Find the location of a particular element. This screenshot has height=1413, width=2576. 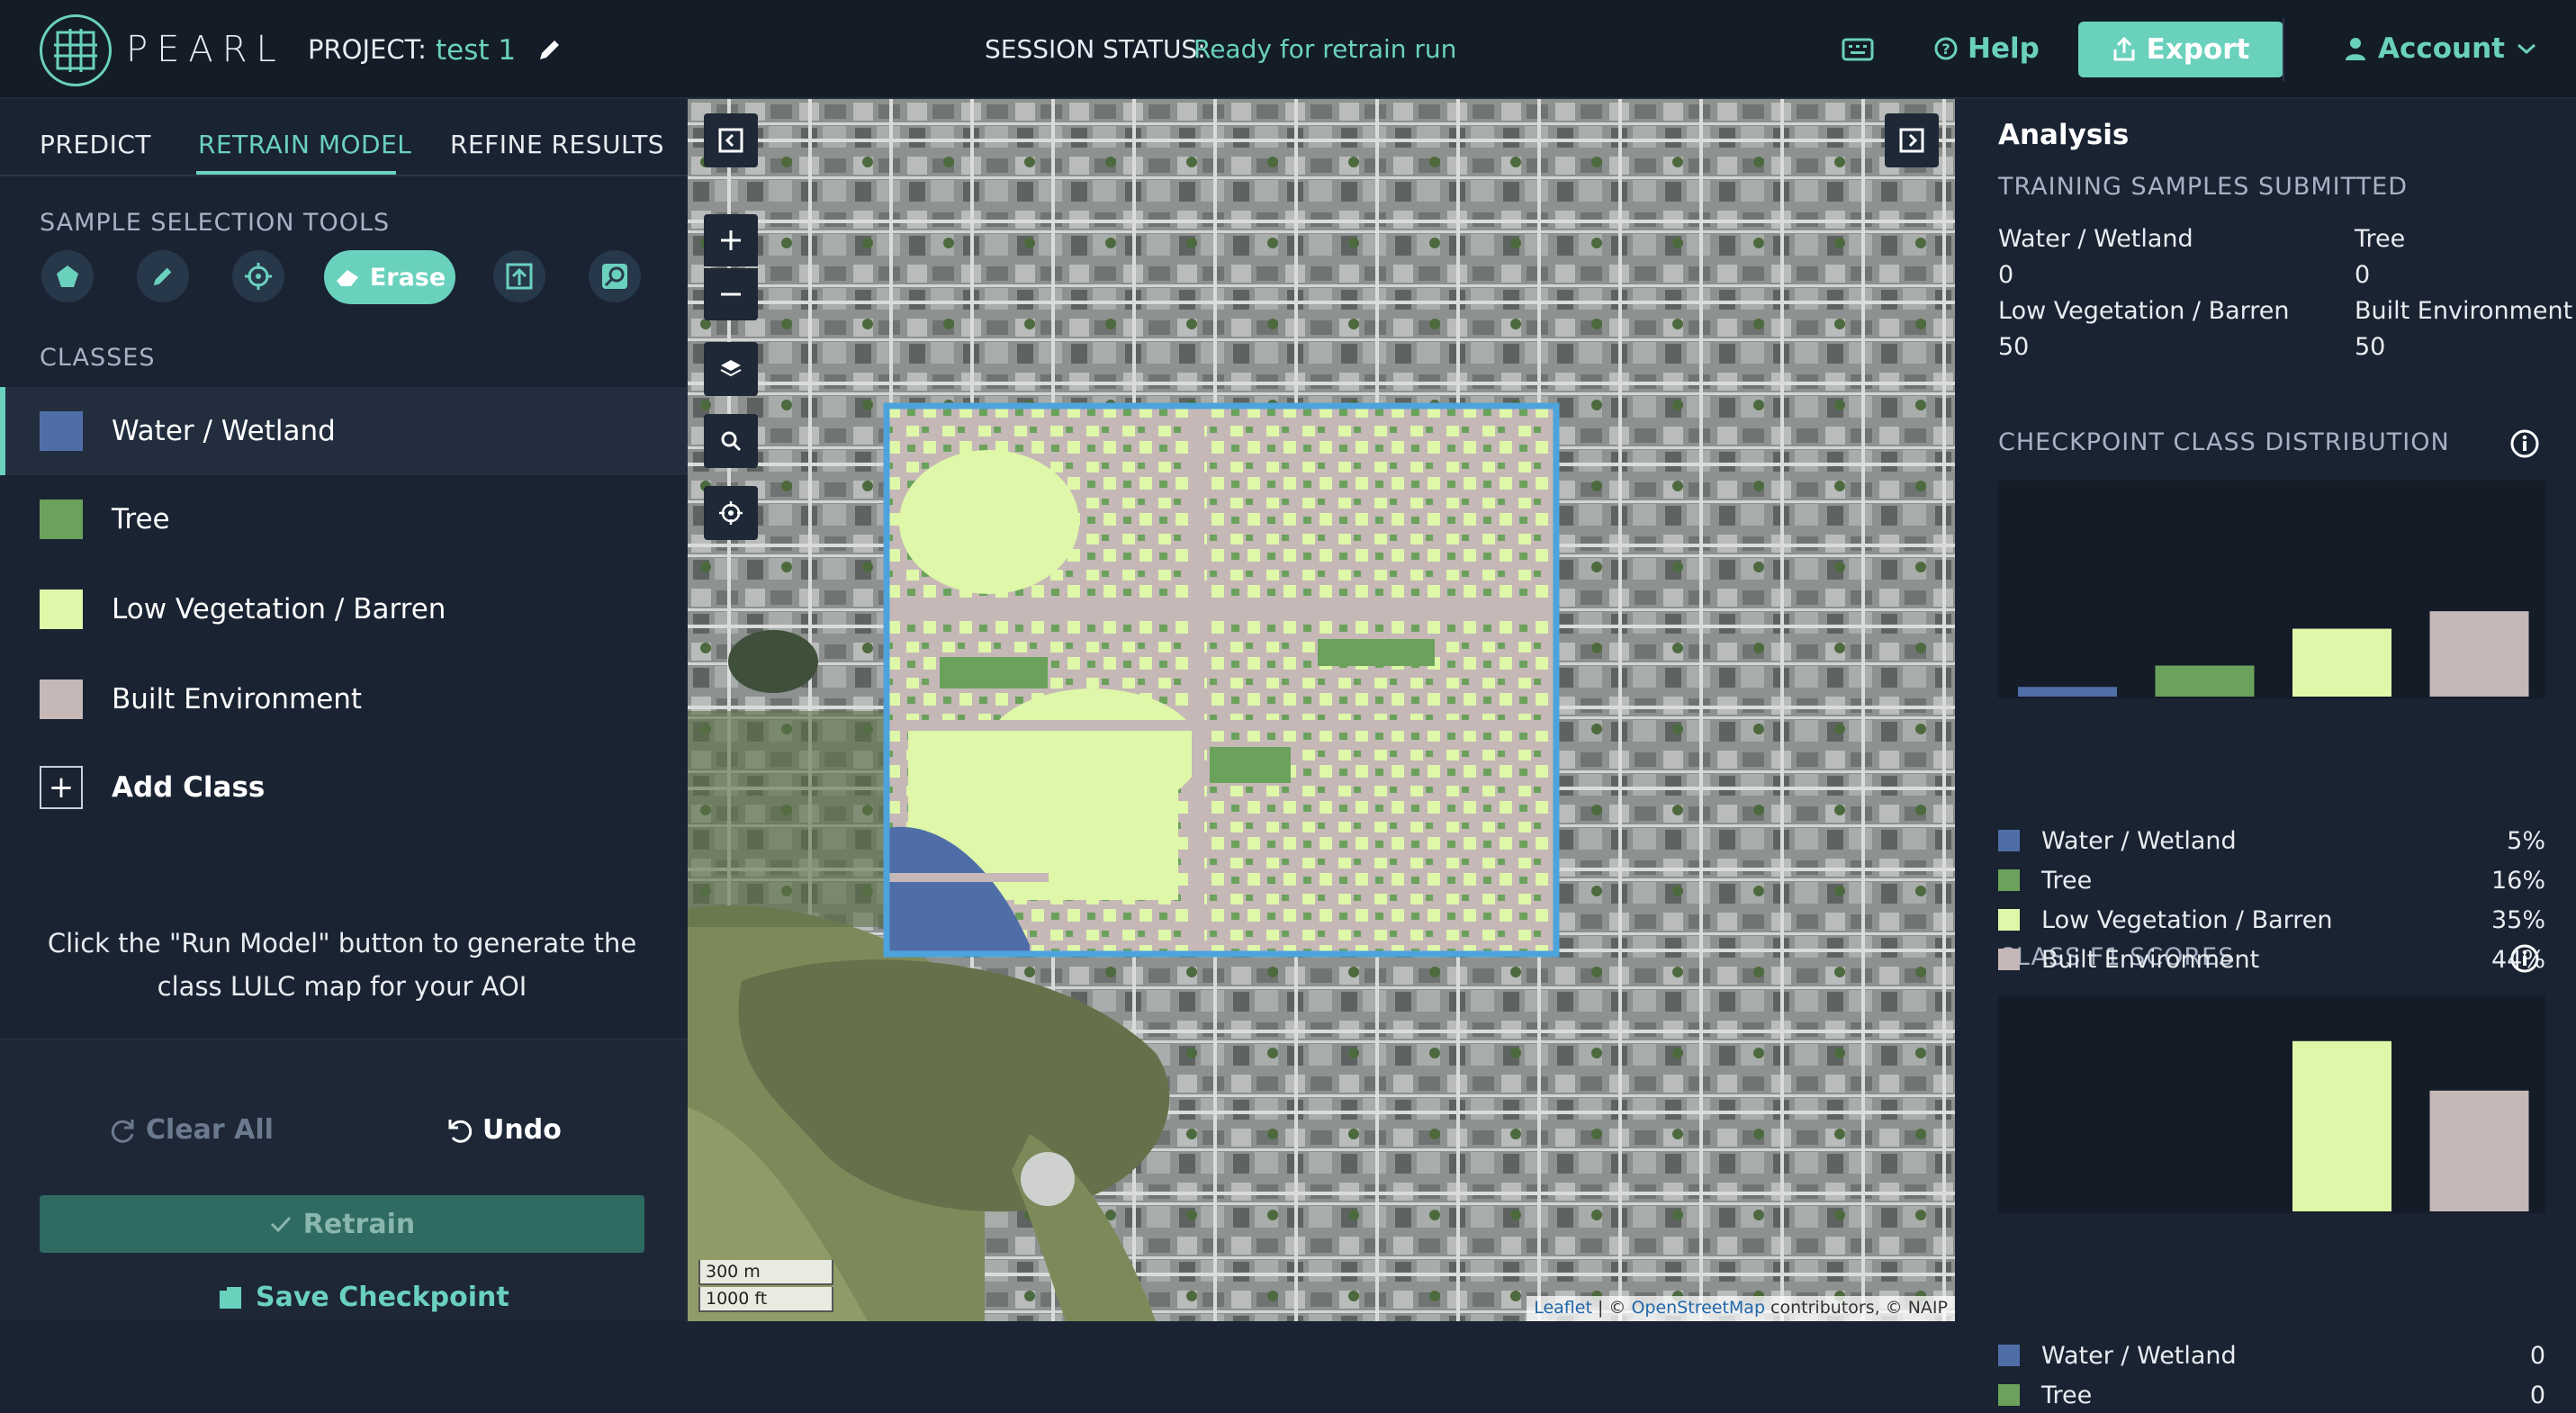

export-button: Export is located at coordinates (2180, 49).